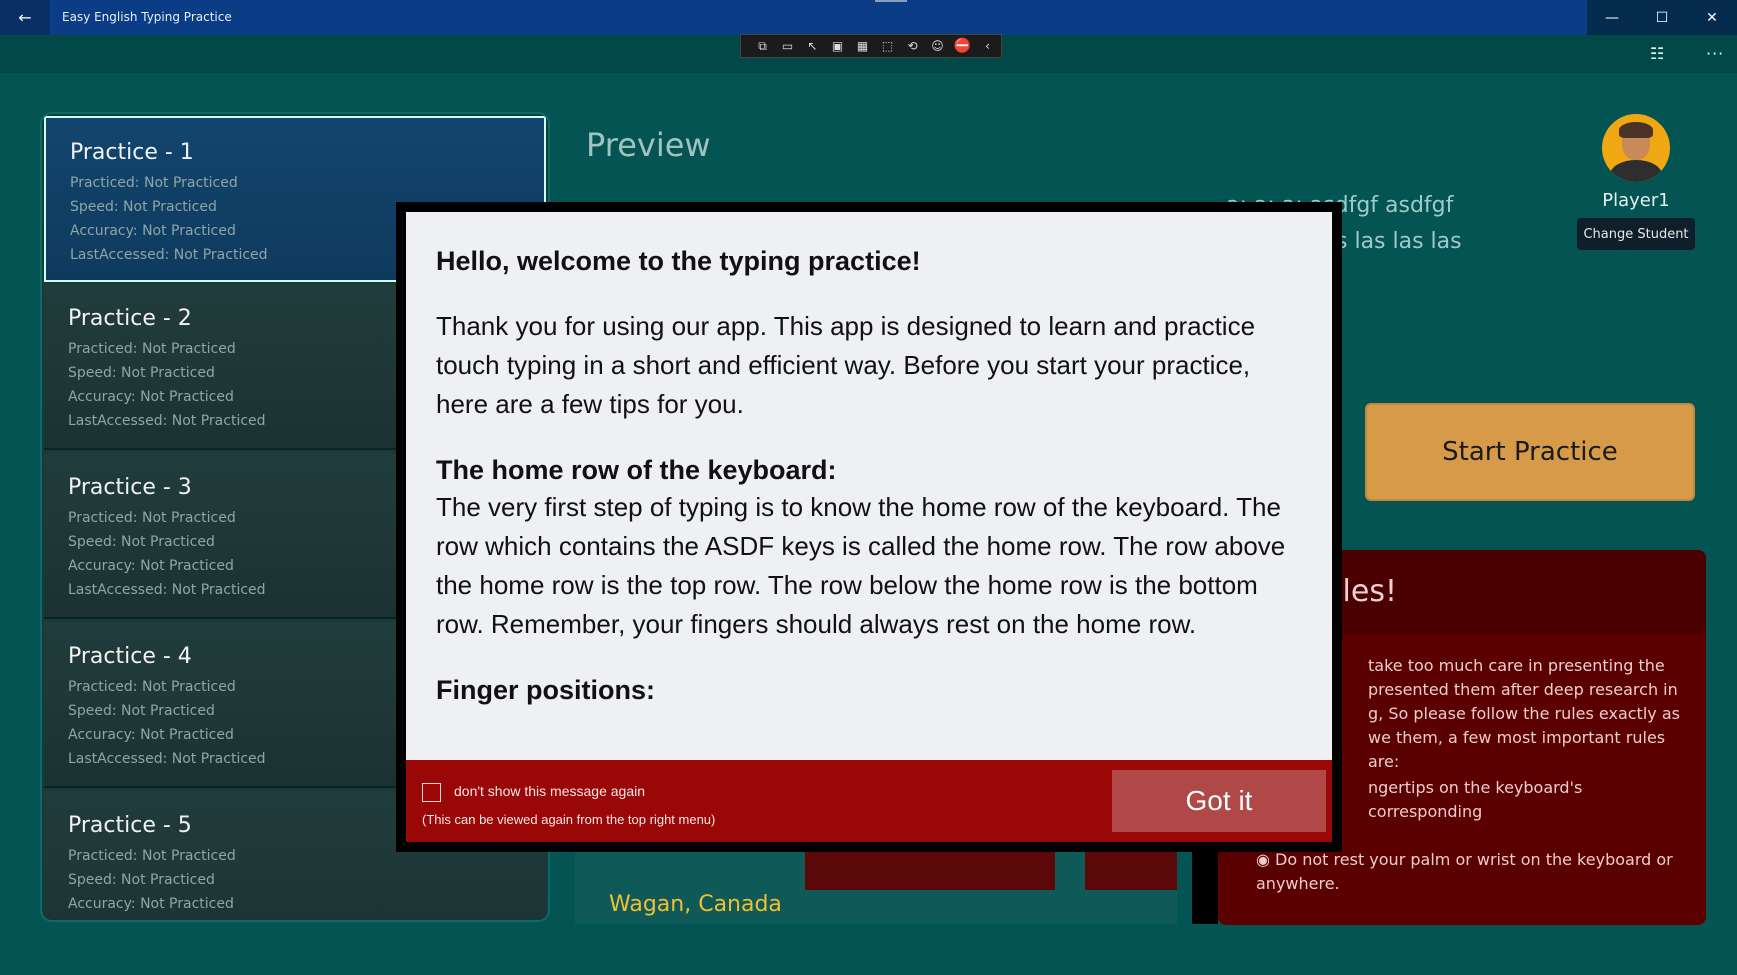  Describe the element at coordinates (154, 183) in the screenshot. I see `practice-practiced: Practiced: Not Practiced` at that location.